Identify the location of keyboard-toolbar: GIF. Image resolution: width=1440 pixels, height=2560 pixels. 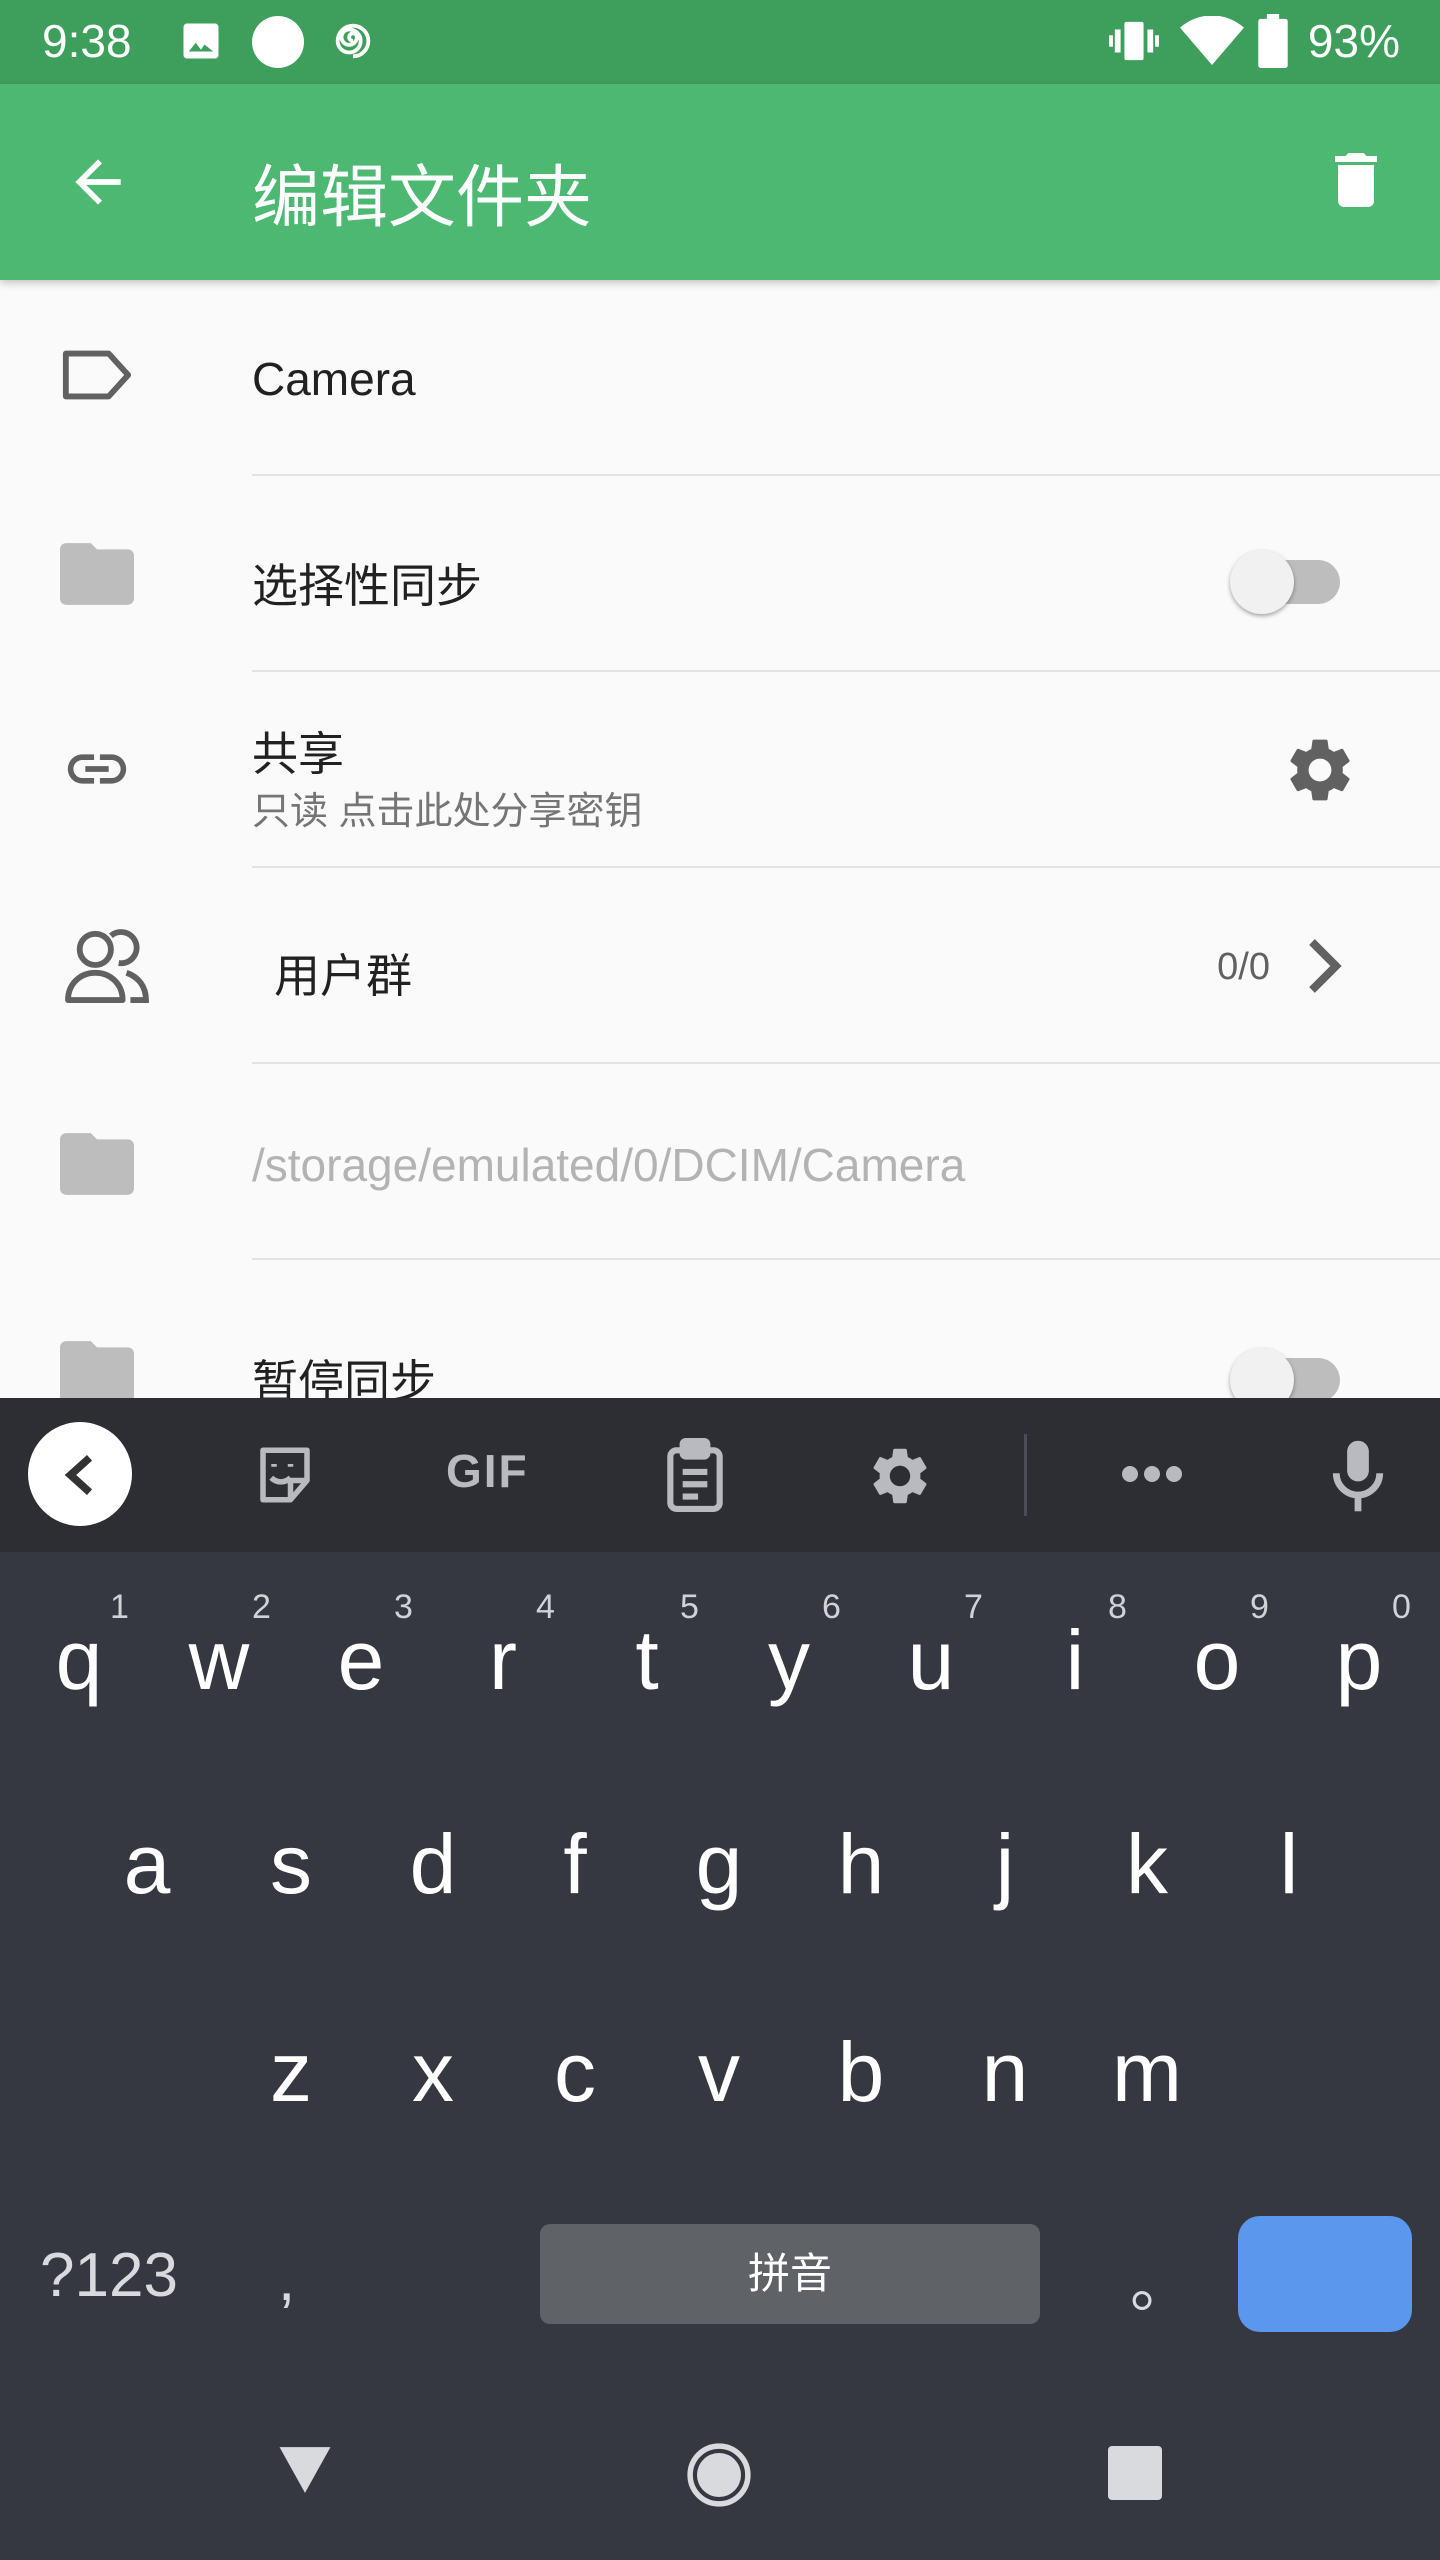
(720, 1475).